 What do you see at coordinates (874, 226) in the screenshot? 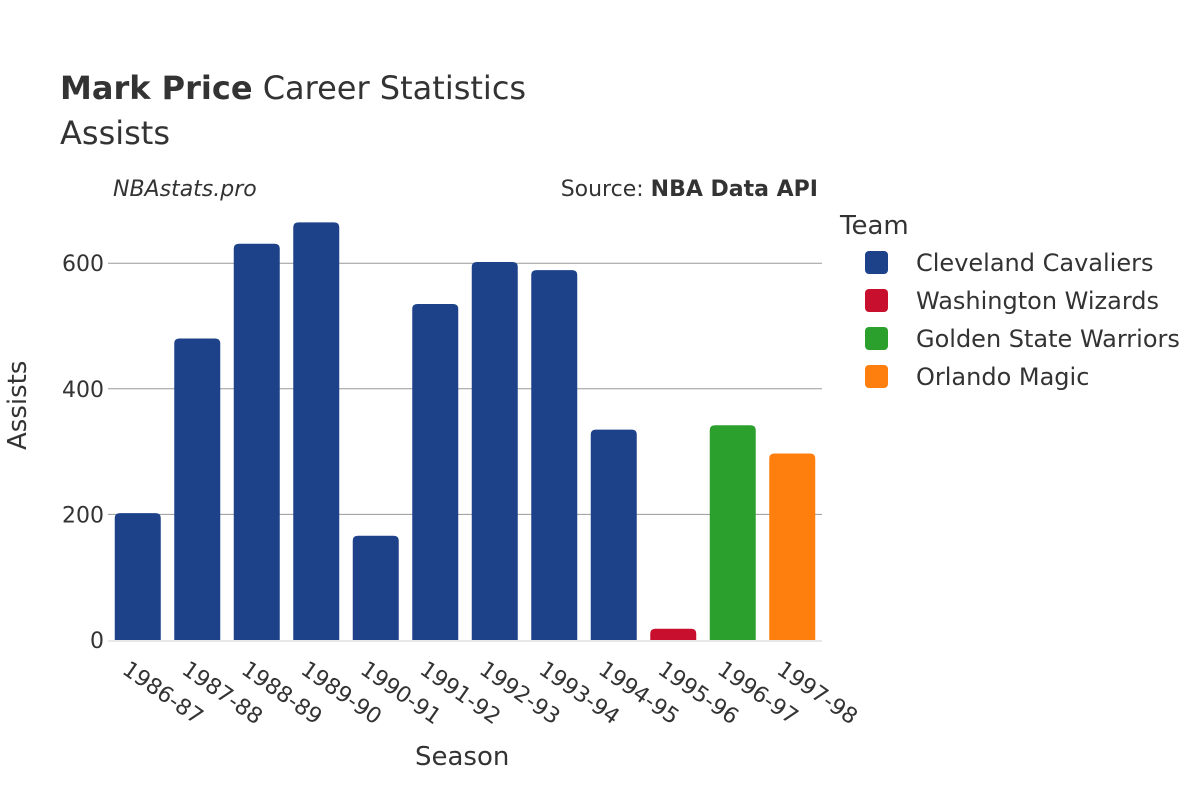
I see `legend-title: Team` at bounding box center [874, 226].